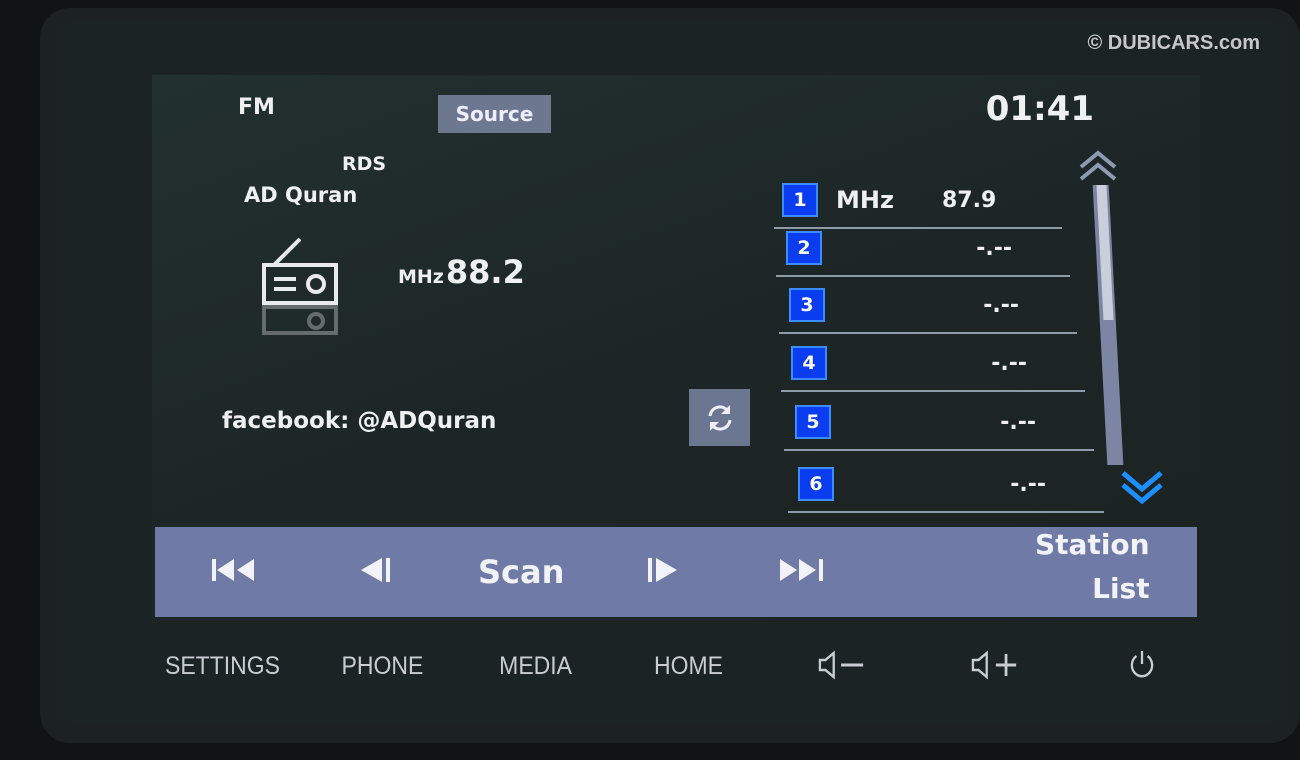 The width and height of the screenshot is (1300, 760). Describe the element at coordinates (688, 666) in the screenshot. I see `home-key: HOME` at that location.